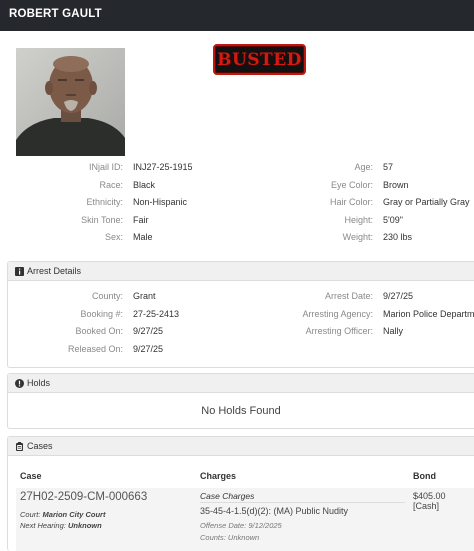 This screenshot has width=474, height=551. Describe the element at coordinates (31, 476) in the screenshot. I see `col-header-case: Case` at that location.